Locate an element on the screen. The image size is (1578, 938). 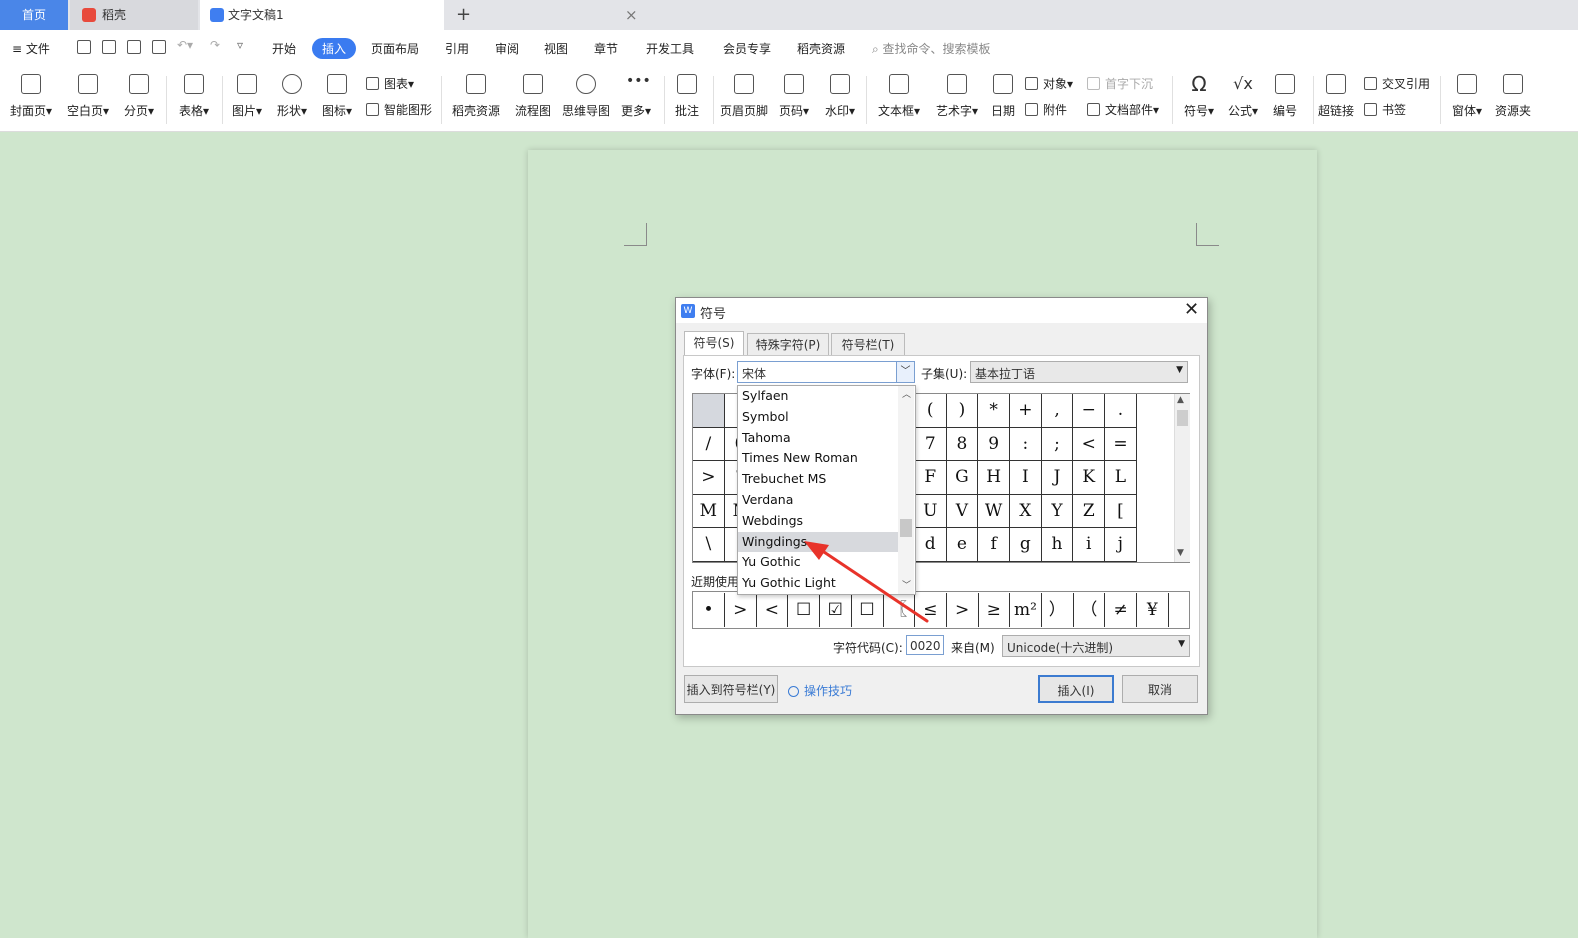
symbol-cell: J is located at coordinates (1057, 478).